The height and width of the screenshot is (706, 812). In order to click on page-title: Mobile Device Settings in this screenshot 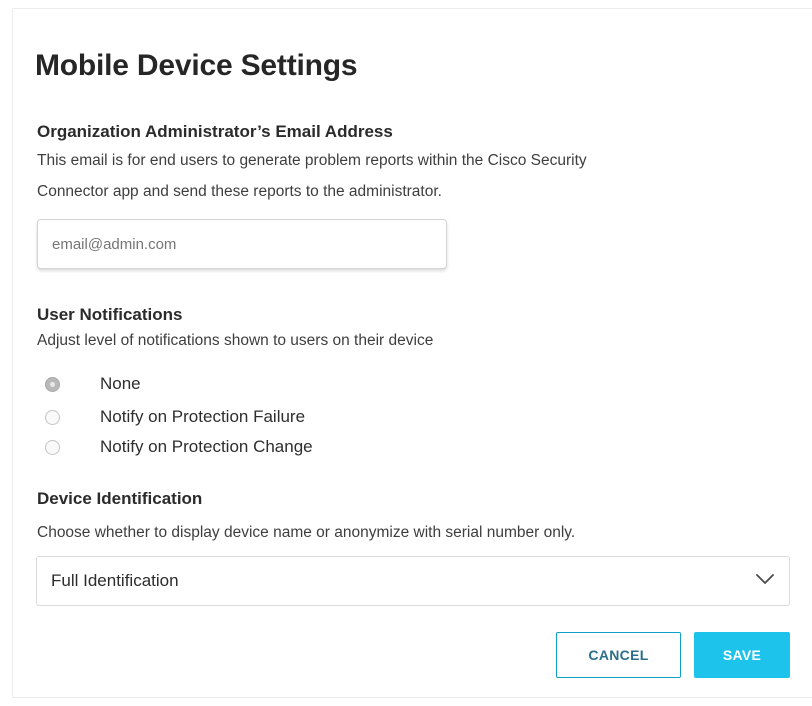, I will do `click(196, 65)`.